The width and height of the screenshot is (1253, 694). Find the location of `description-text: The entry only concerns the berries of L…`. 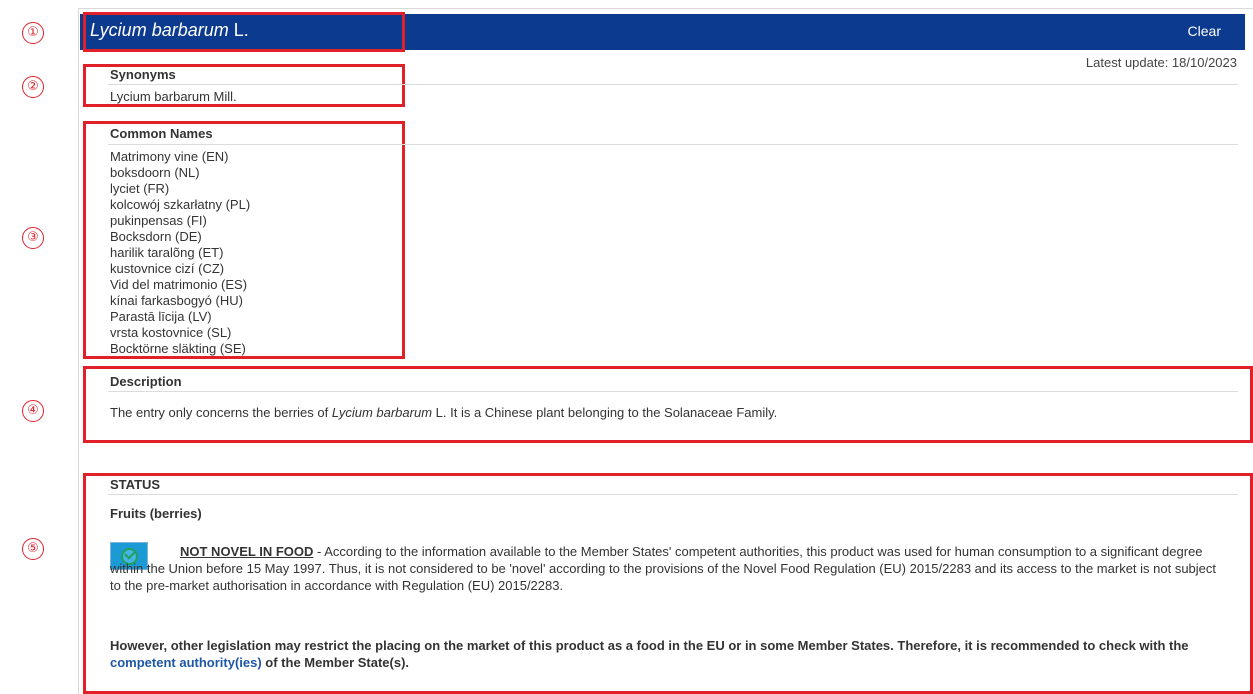

description-text: The entry only concerns the berries of L… is located at coordinates (665, 412).